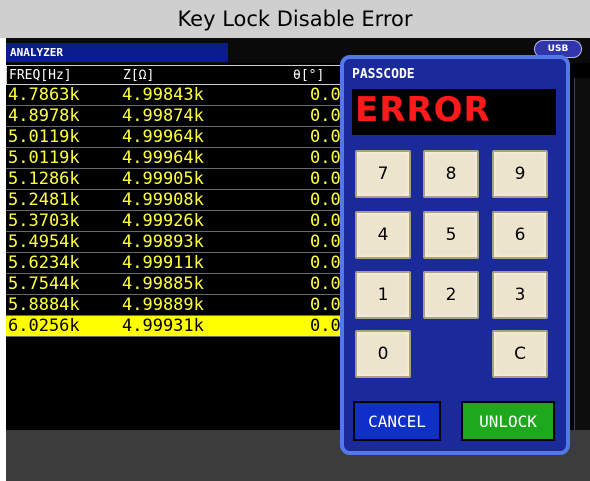 This screenshot has height=481, width=590. What do you see at coordinates (44, 116) in the screenshot?
I see `freq-cell: 4.8978k` at bounding box center [44, 116].